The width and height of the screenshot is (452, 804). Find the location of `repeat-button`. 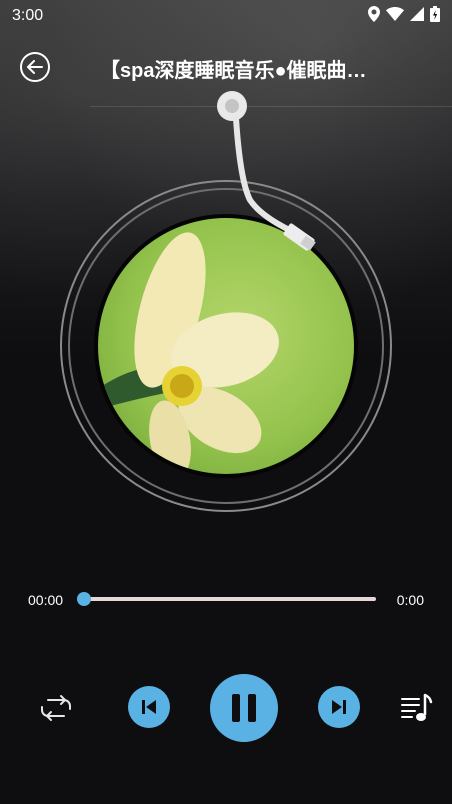

repeat-button is located at coordinates (56, 708).